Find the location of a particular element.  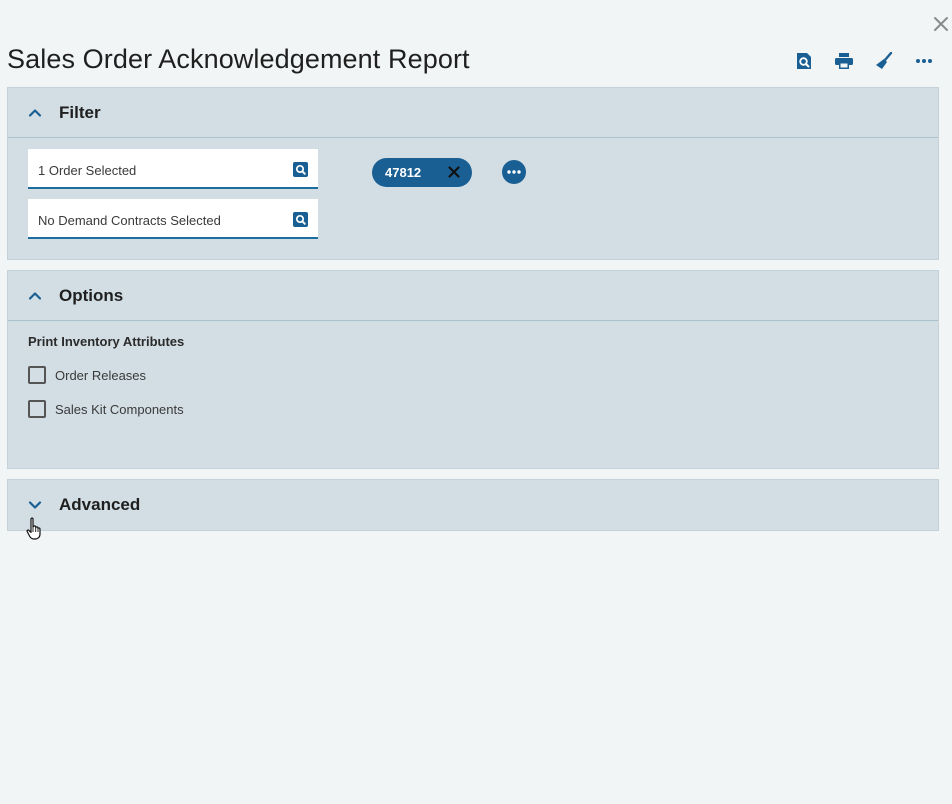

close-button is located at coordinates (941, 24).